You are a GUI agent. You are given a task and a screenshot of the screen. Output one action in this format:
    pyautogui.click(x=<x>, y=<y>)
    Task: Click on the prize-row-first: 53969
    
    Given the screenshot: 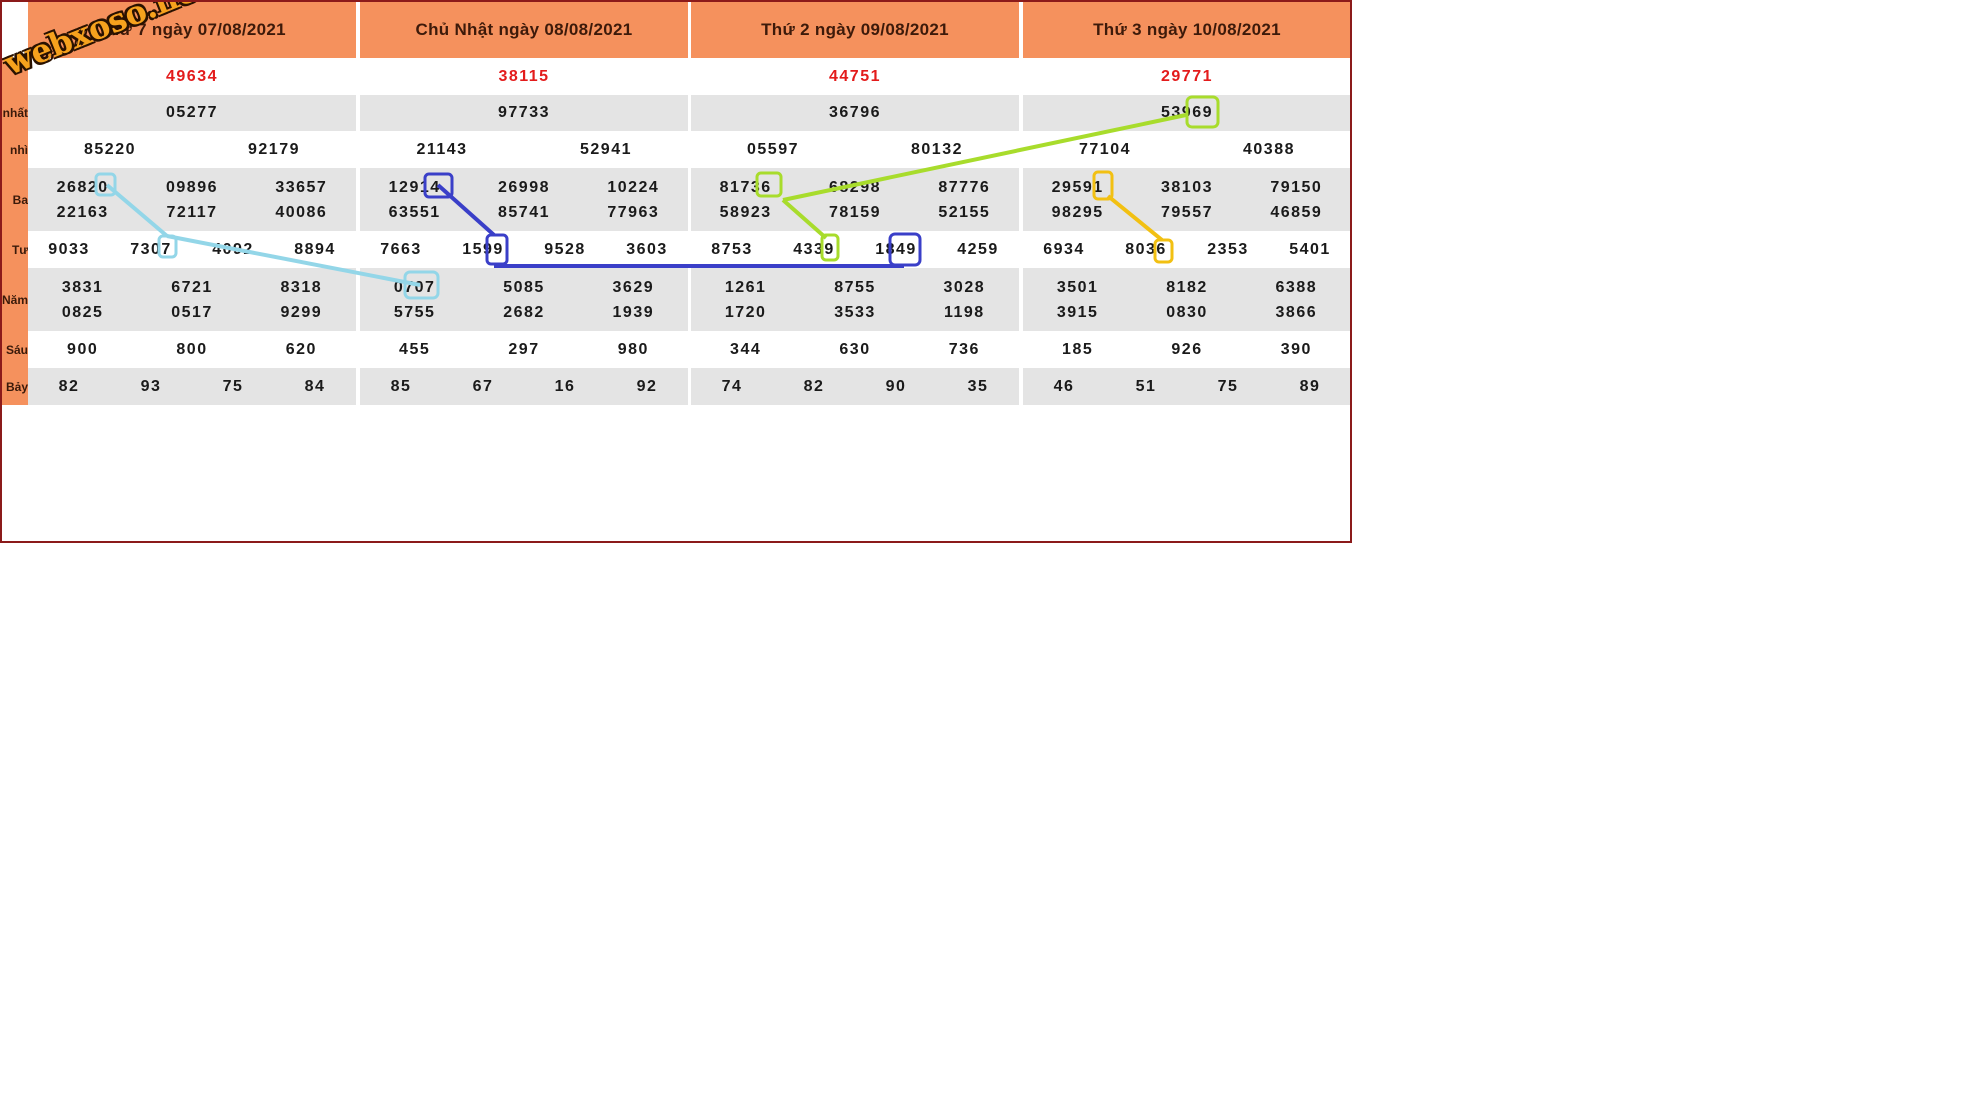 What is the action you would take?
    pyautogui.click(x=1186, y=113)
    